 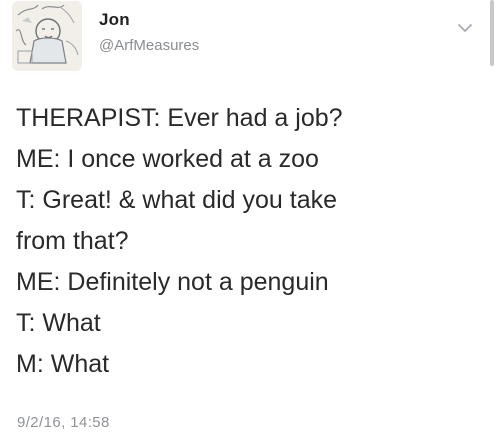 I want to click on tweet-line: from that?, so click(x=72, y=241).